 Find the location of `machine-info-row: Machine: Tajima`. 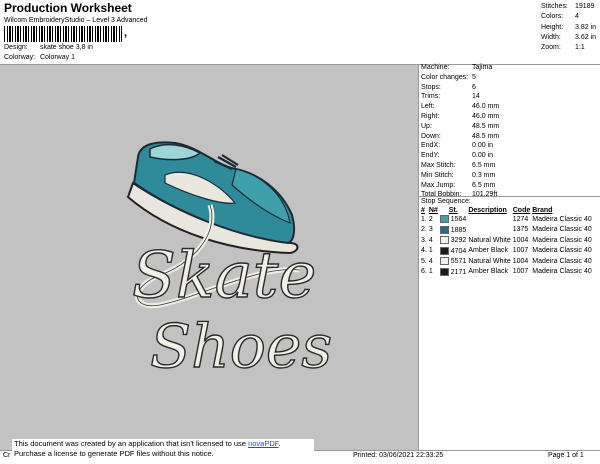

machine-info-row: Machine: Tajima is located at coordinates (457, 67).